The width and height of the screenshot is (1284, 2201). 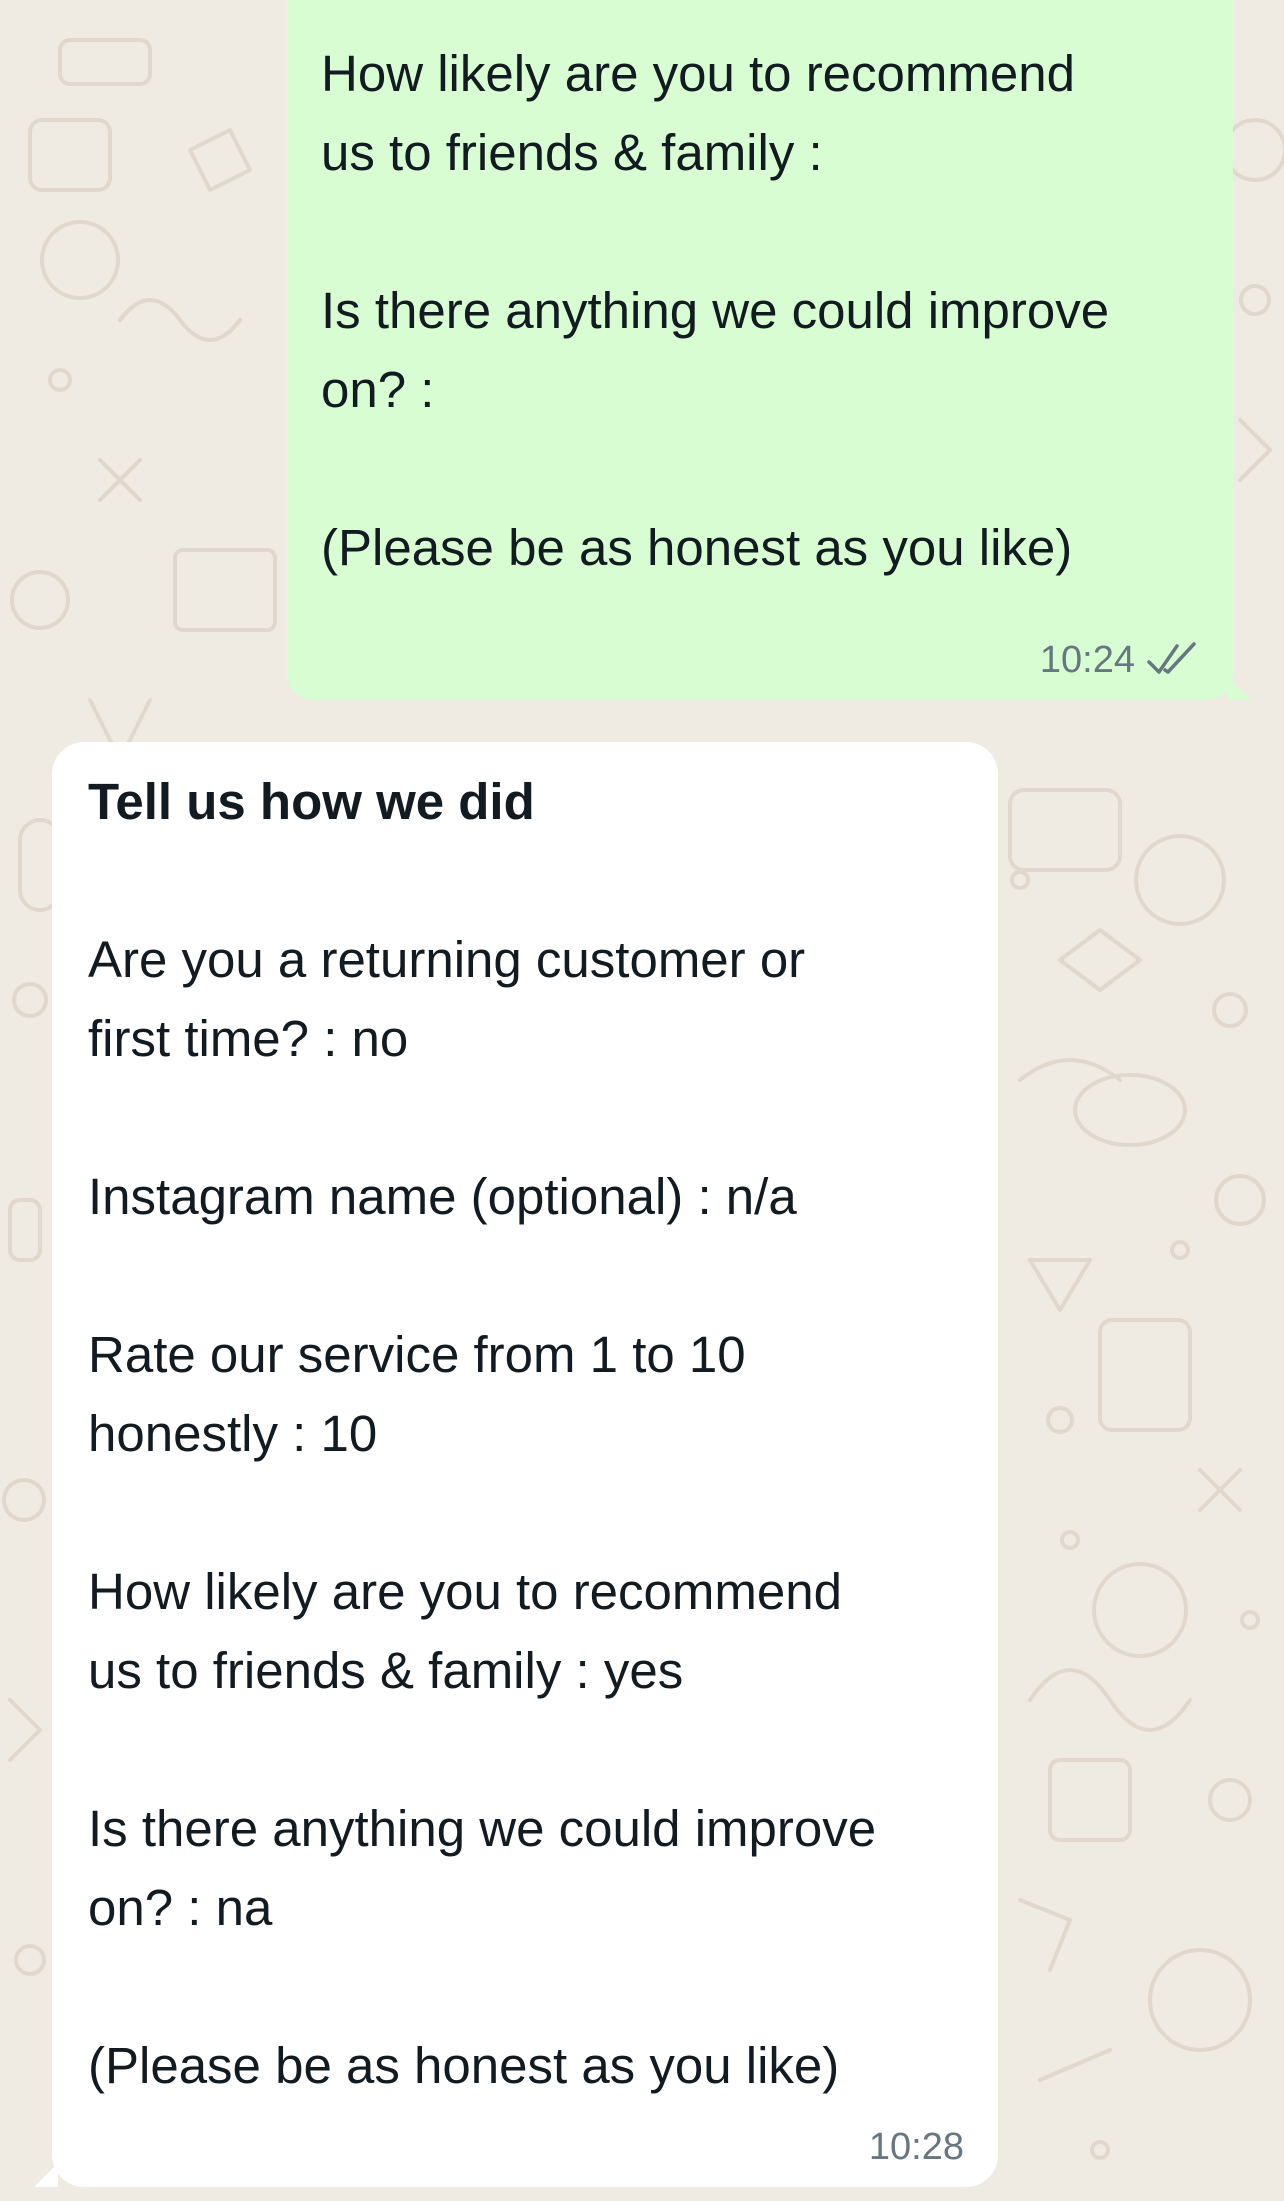 I want to click on message-text-line: on? : na, so click(x=180, y=1907).